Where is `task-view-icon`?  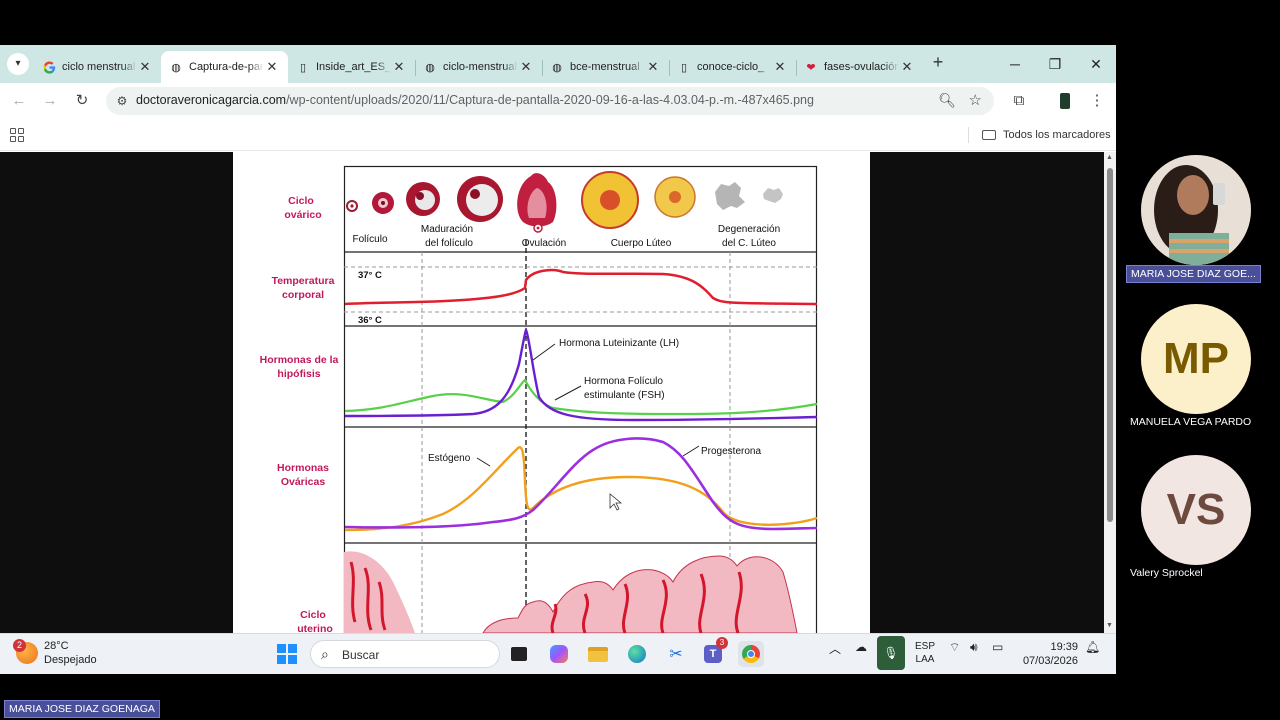
task-view-icon is located at coordinates (519, 654).